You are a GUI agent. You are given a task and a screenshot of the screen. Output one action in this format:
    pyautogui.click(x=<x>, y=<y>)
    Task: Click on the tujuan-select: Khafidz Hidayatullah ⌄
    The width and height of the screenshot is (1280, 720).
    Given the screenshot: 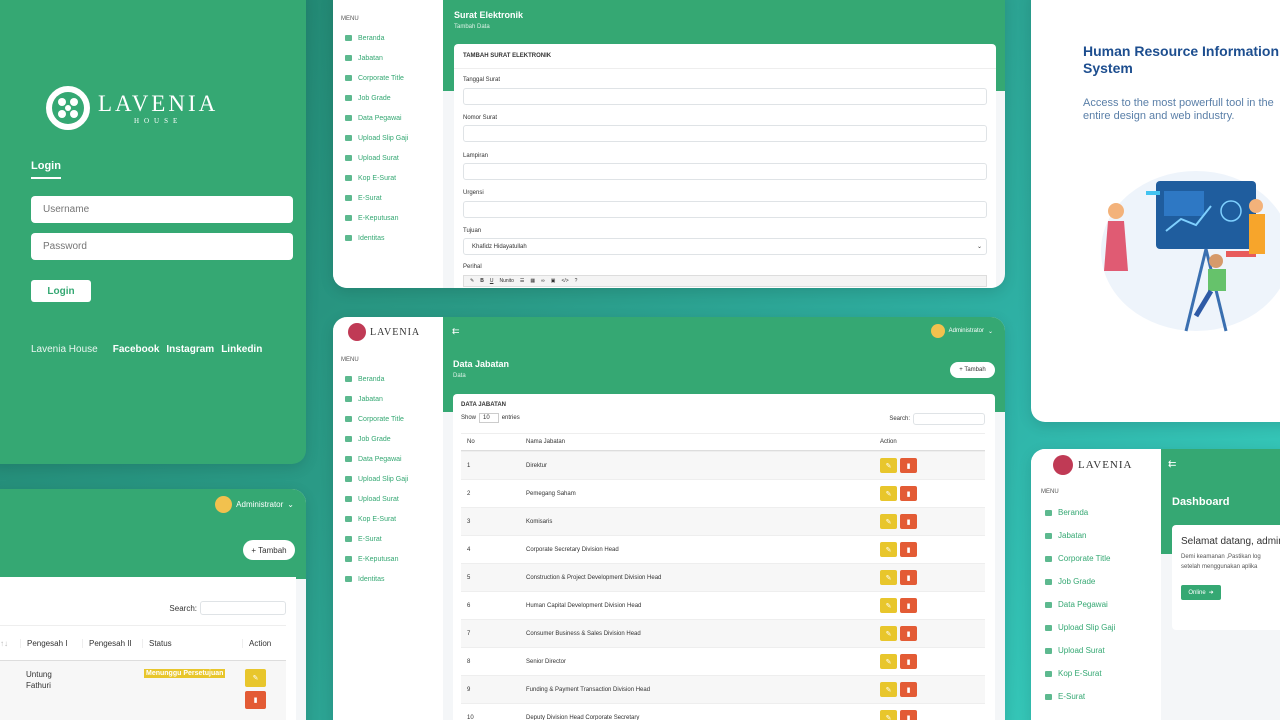 What is the action you would take?
    pyautogui.click(x=725, y=246)
    